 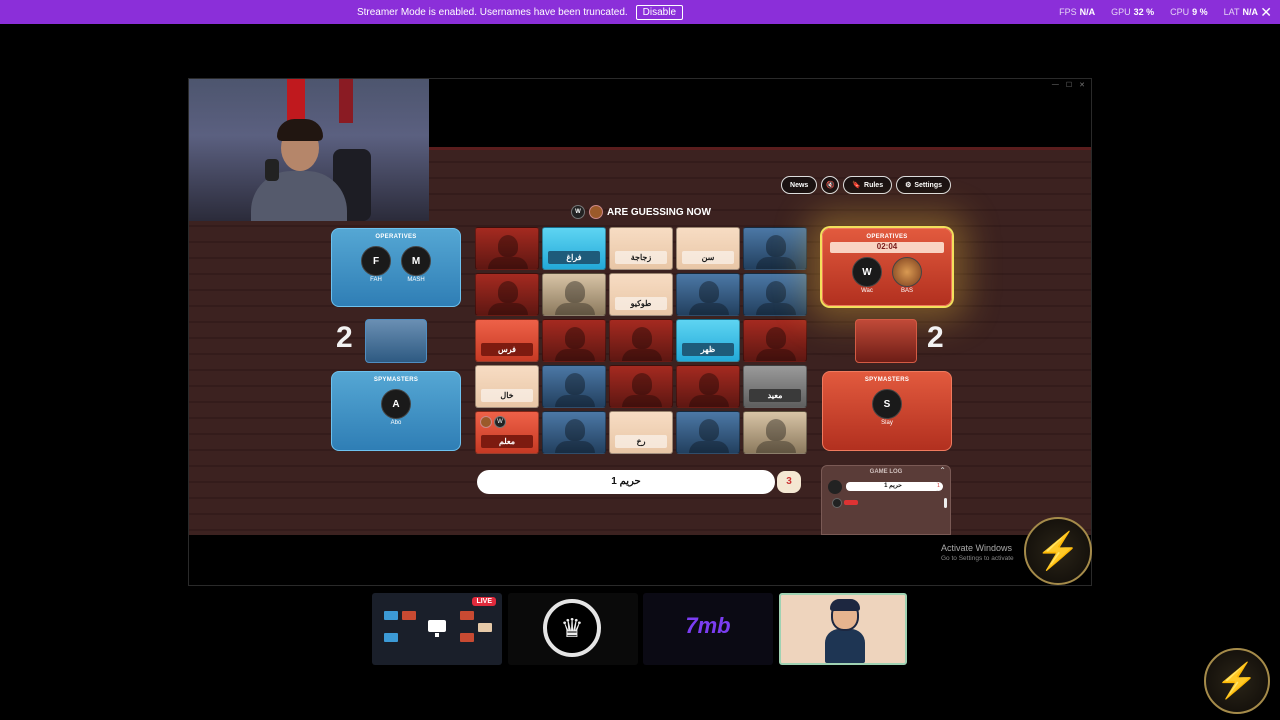 What do you see at coordinates (907, 275) in the screenshot?
I see `player: BAS` at bounding box center [907, 275].